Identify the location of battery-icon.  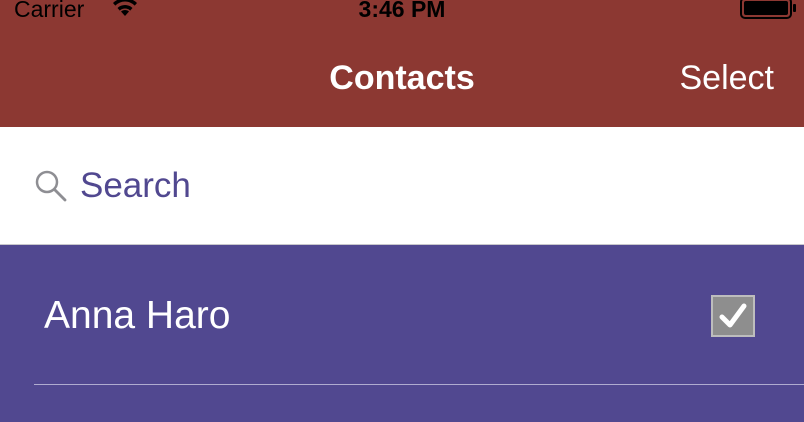
(768, 9).